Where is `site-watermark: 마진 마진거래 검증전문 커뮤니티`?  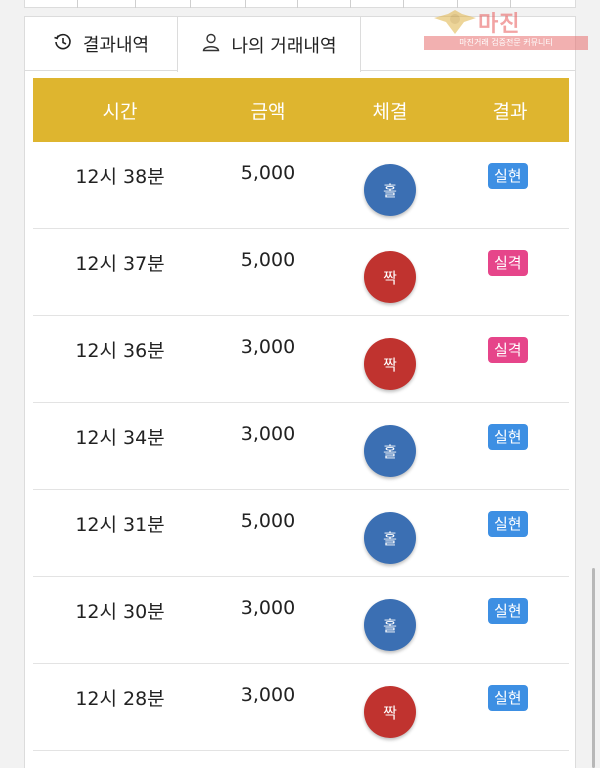
site-watermark: 마진 마진거래 검증전문 커뮤니티 is located at coordinates (507, 28).